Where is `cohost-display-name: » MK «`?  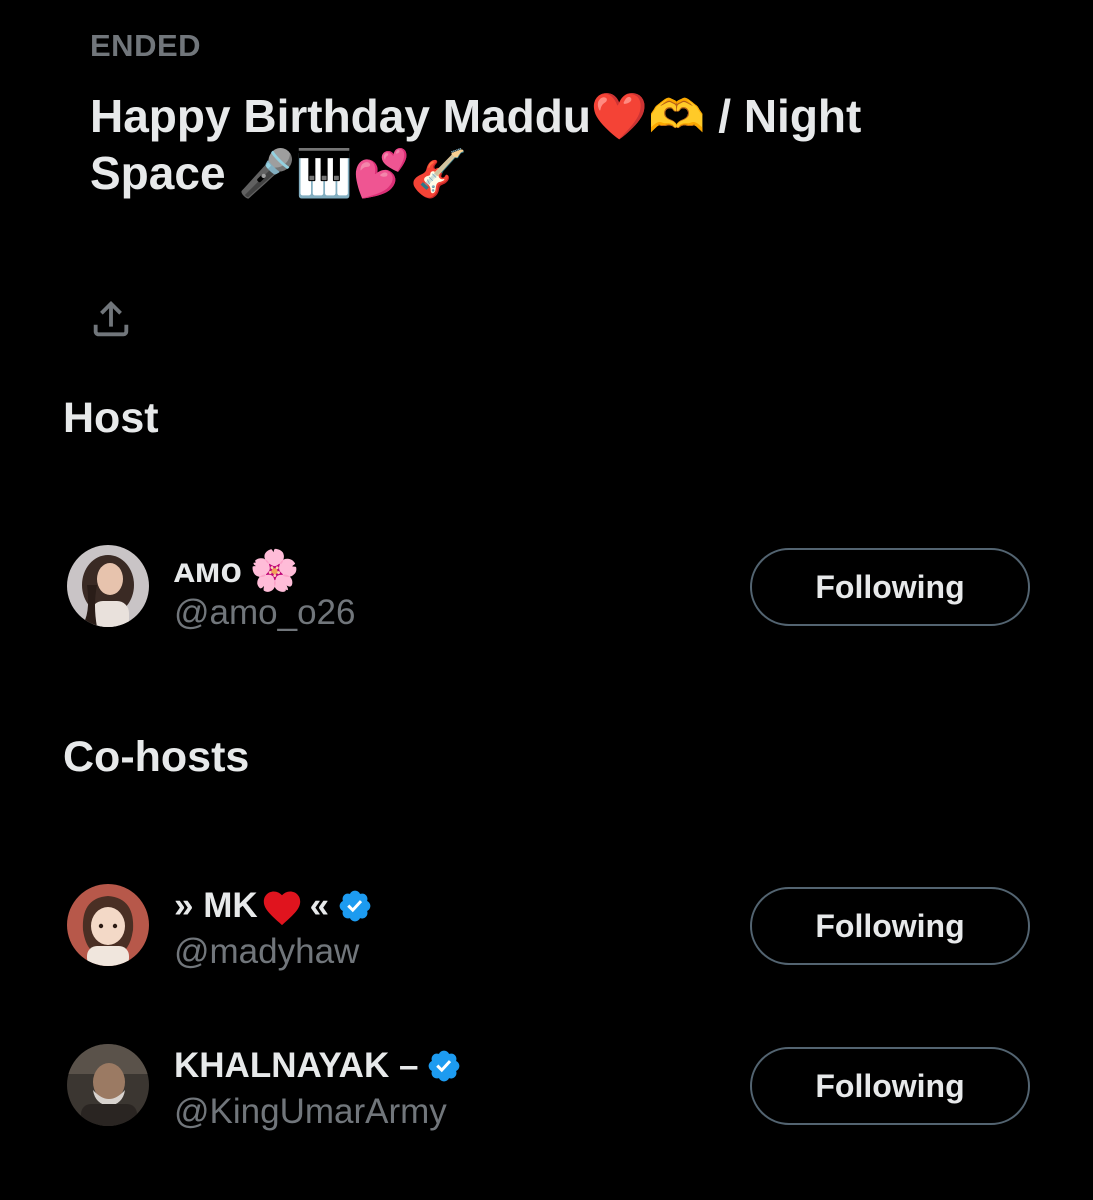
cohost-display-name: » MK « is located at coordinates (273, 906).